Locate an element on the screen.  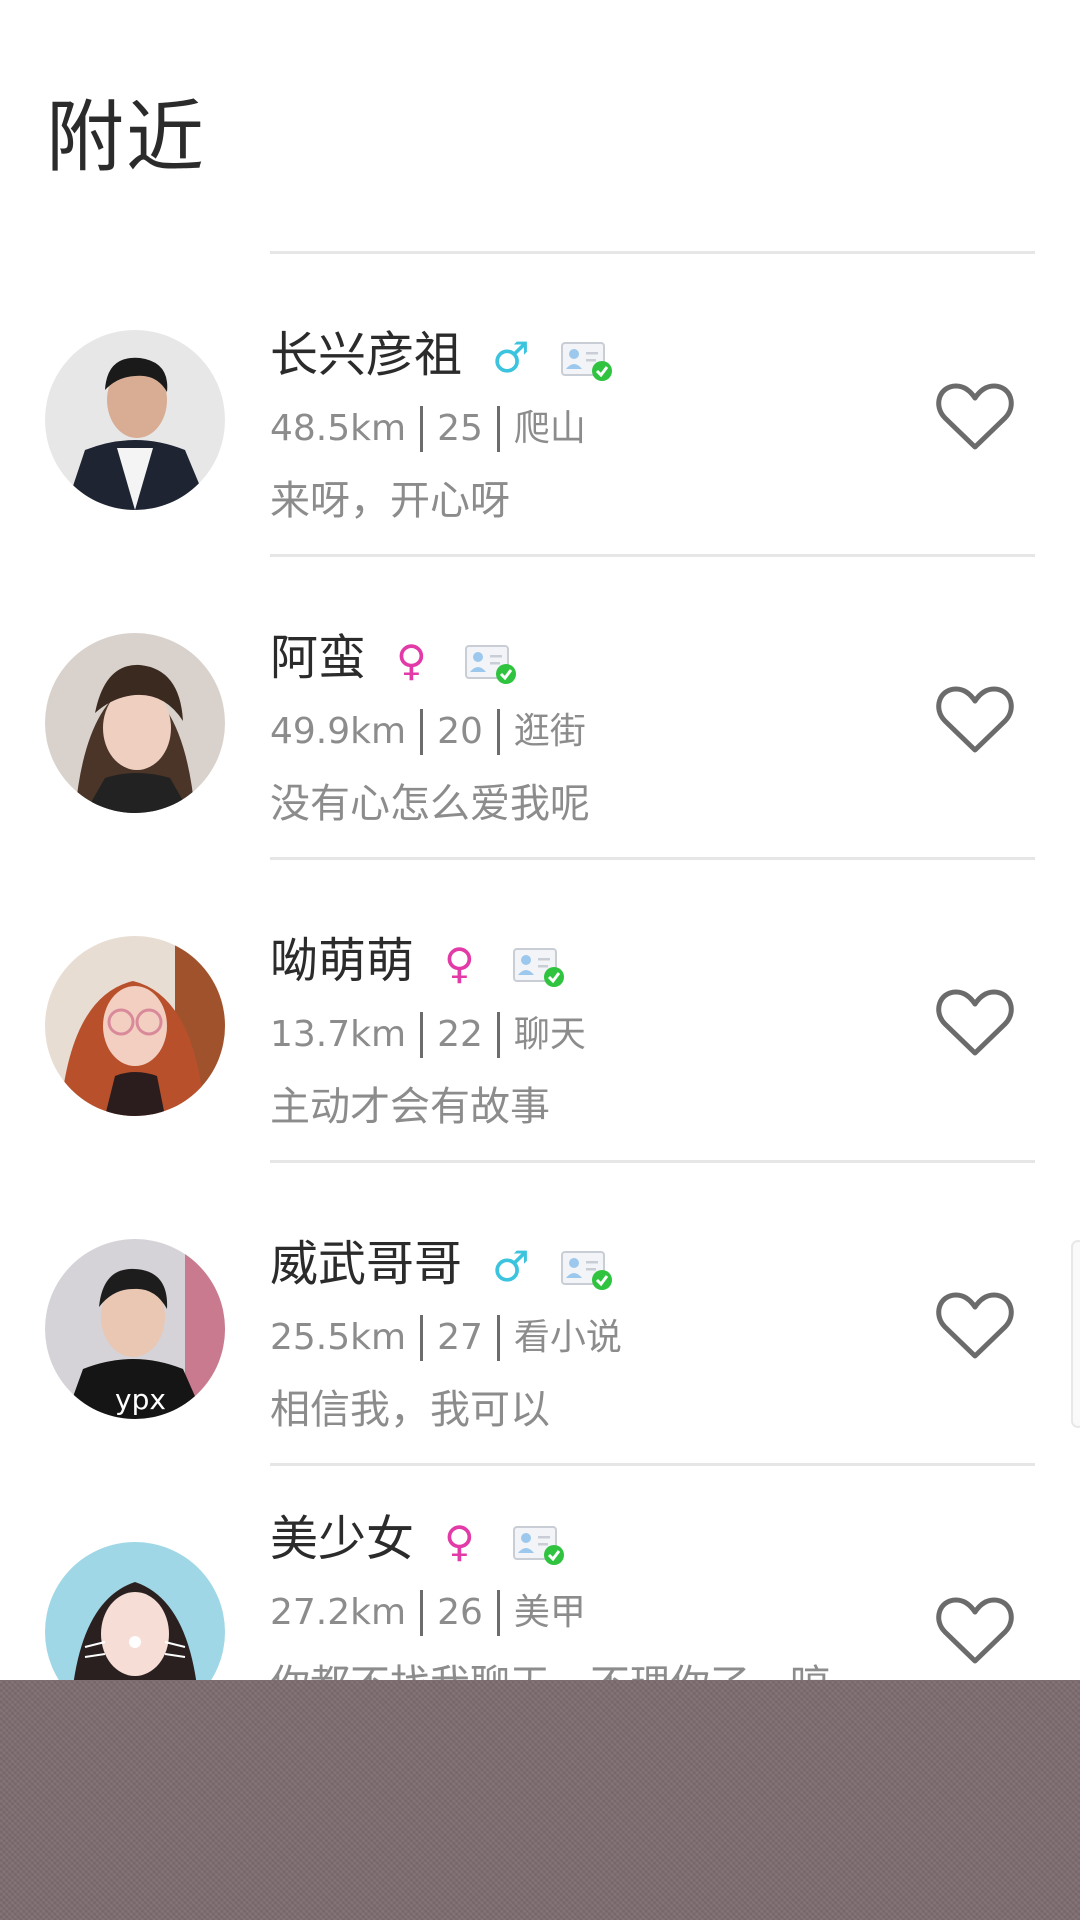
user-meta: 27.2km 26 美甲 is located at coordinates (428, 1613).